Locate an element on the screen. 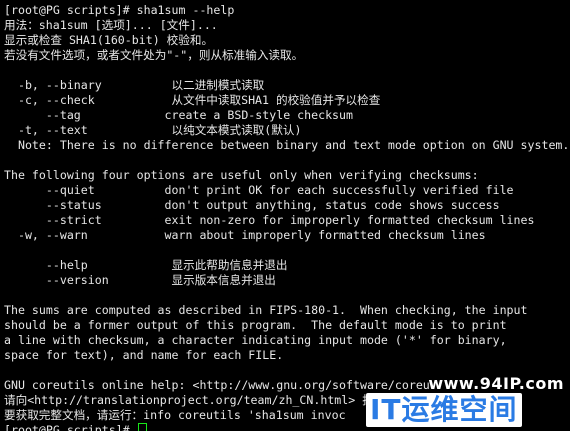 The width and height of the screenshot is (570, 431). terminal-line: [root@PG scripts]# sha1sum --help is located at coordinates (119, 10).